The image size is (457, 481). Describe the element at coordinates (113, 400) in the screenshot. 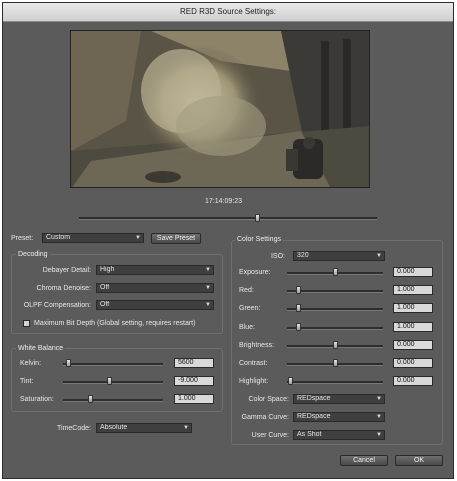

I see `saturation-slider` at that location.